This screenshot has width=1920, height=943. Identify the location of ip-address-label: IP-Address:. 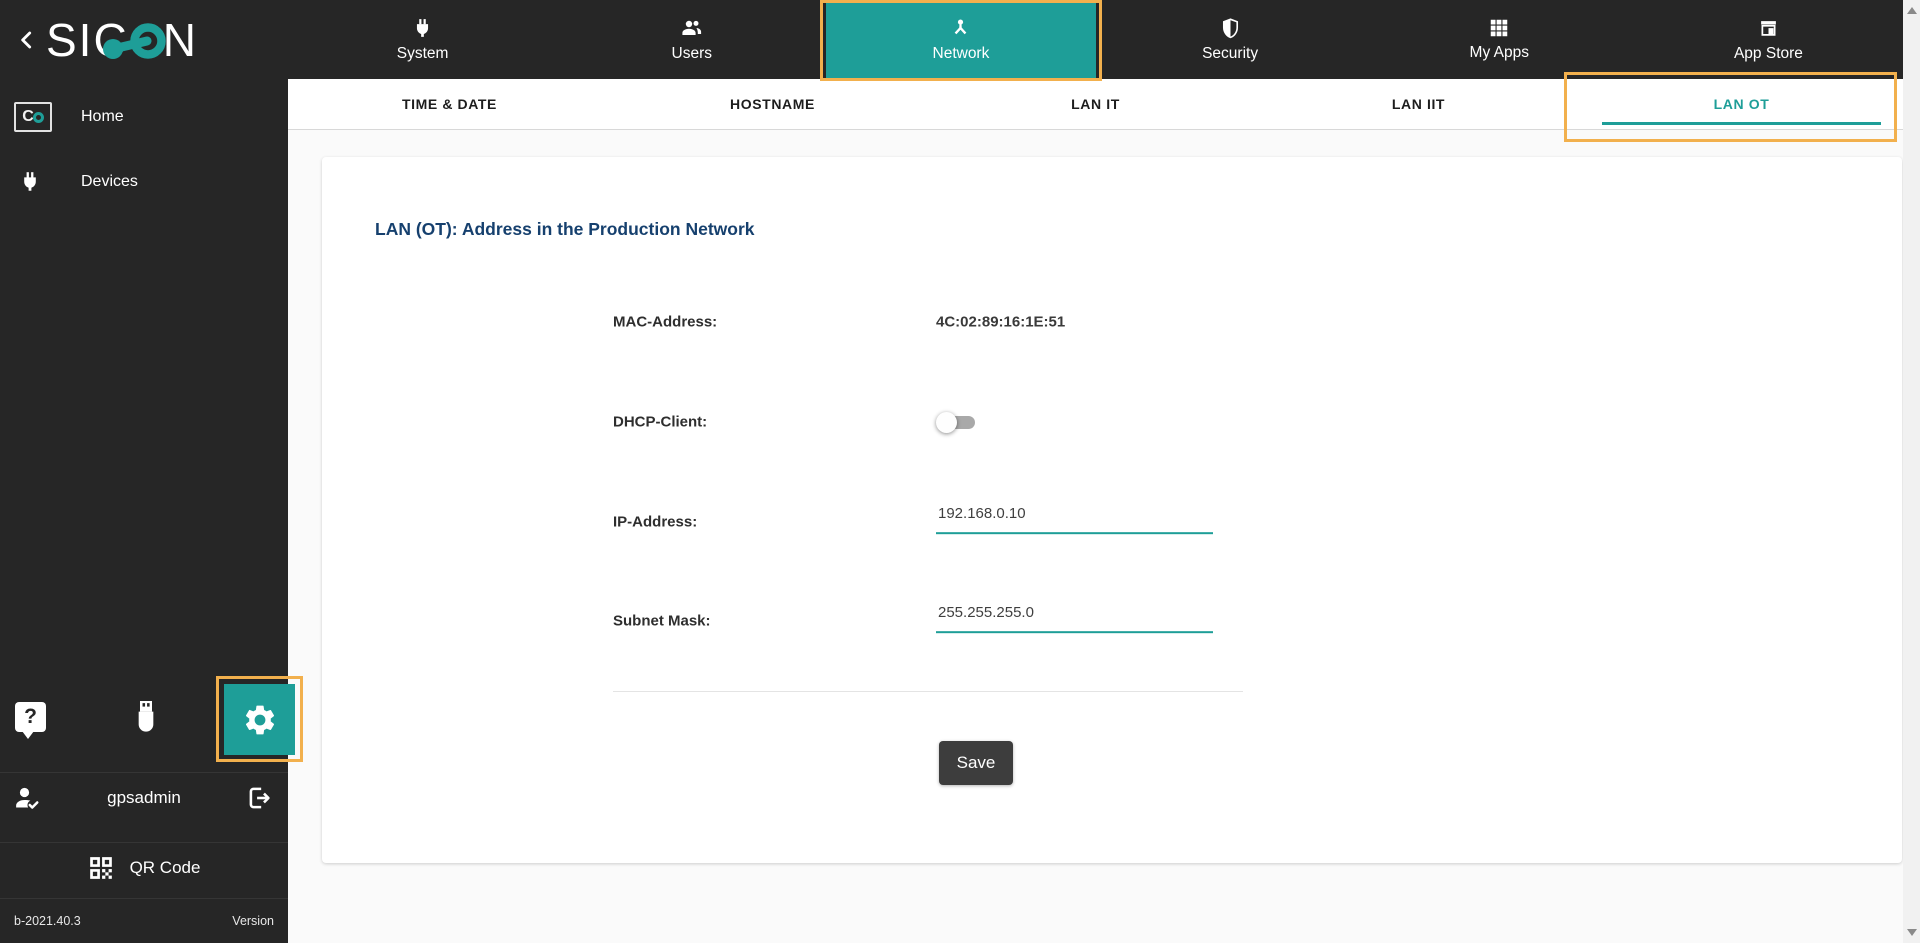
(655, 522).